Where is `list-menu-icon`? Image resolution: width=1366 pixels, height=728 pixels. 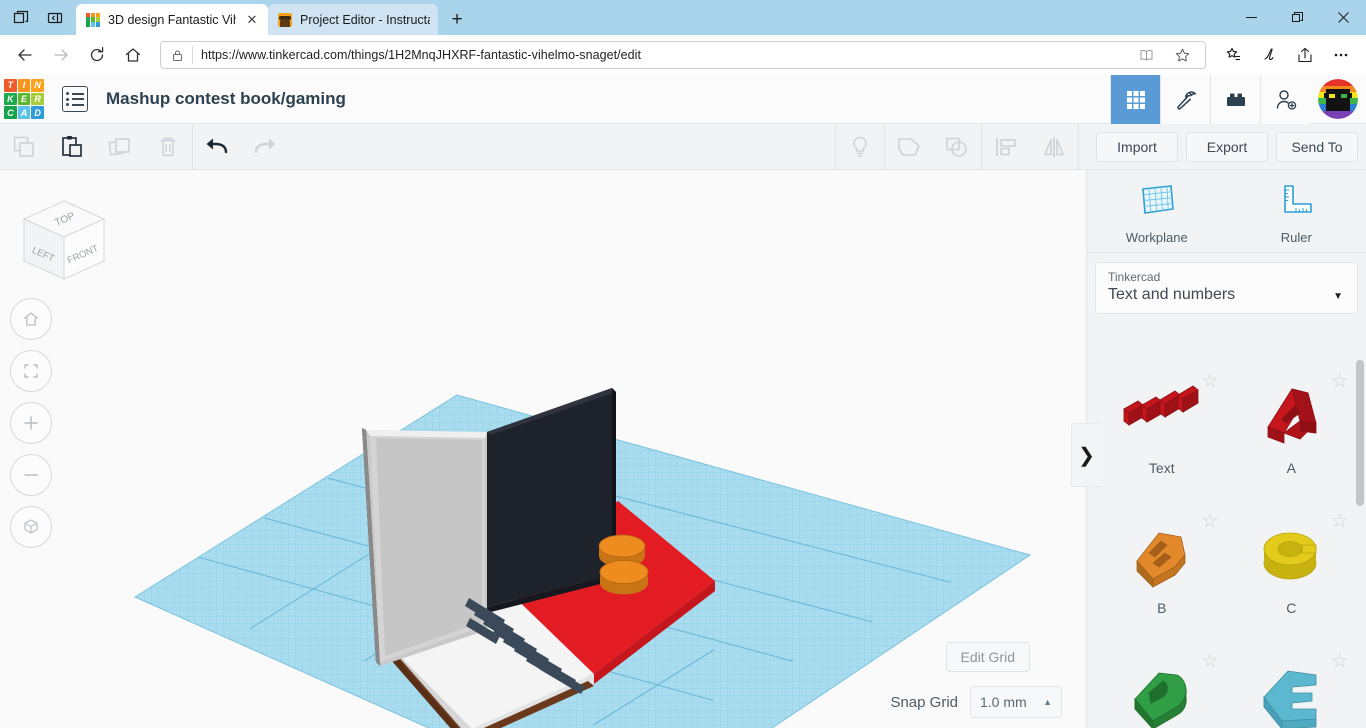
list-menu-icon is located at coordinates (75, 99).